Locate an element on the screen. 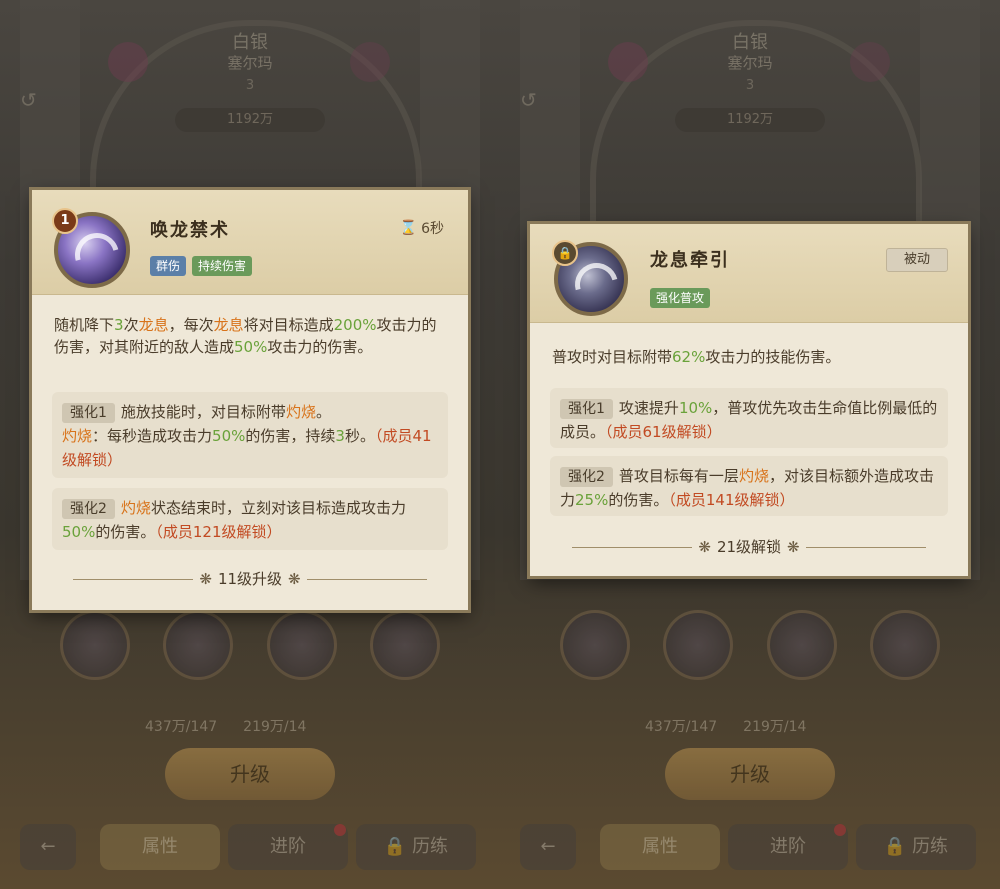  enh-text: 状态结束时，立刻对该目标造成攻击力 is located at coordinates (278, 508).